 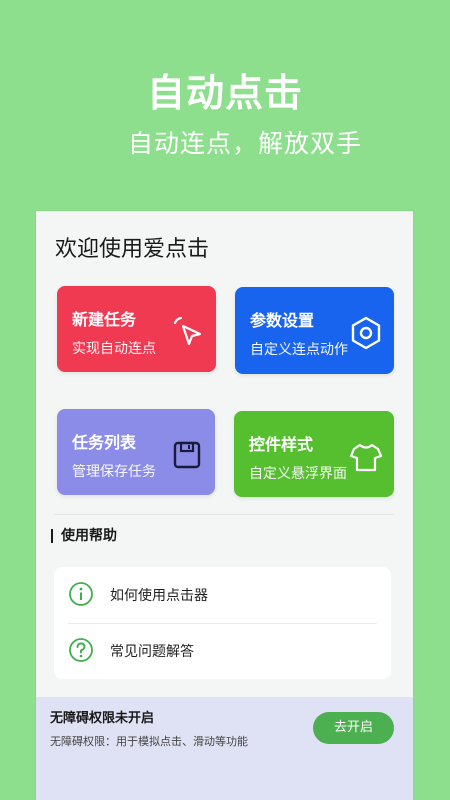 What do you see at coordinates (104, 319) in the screenshot?
I see `card-title: 新建任务` at bounding box center [104, 319].